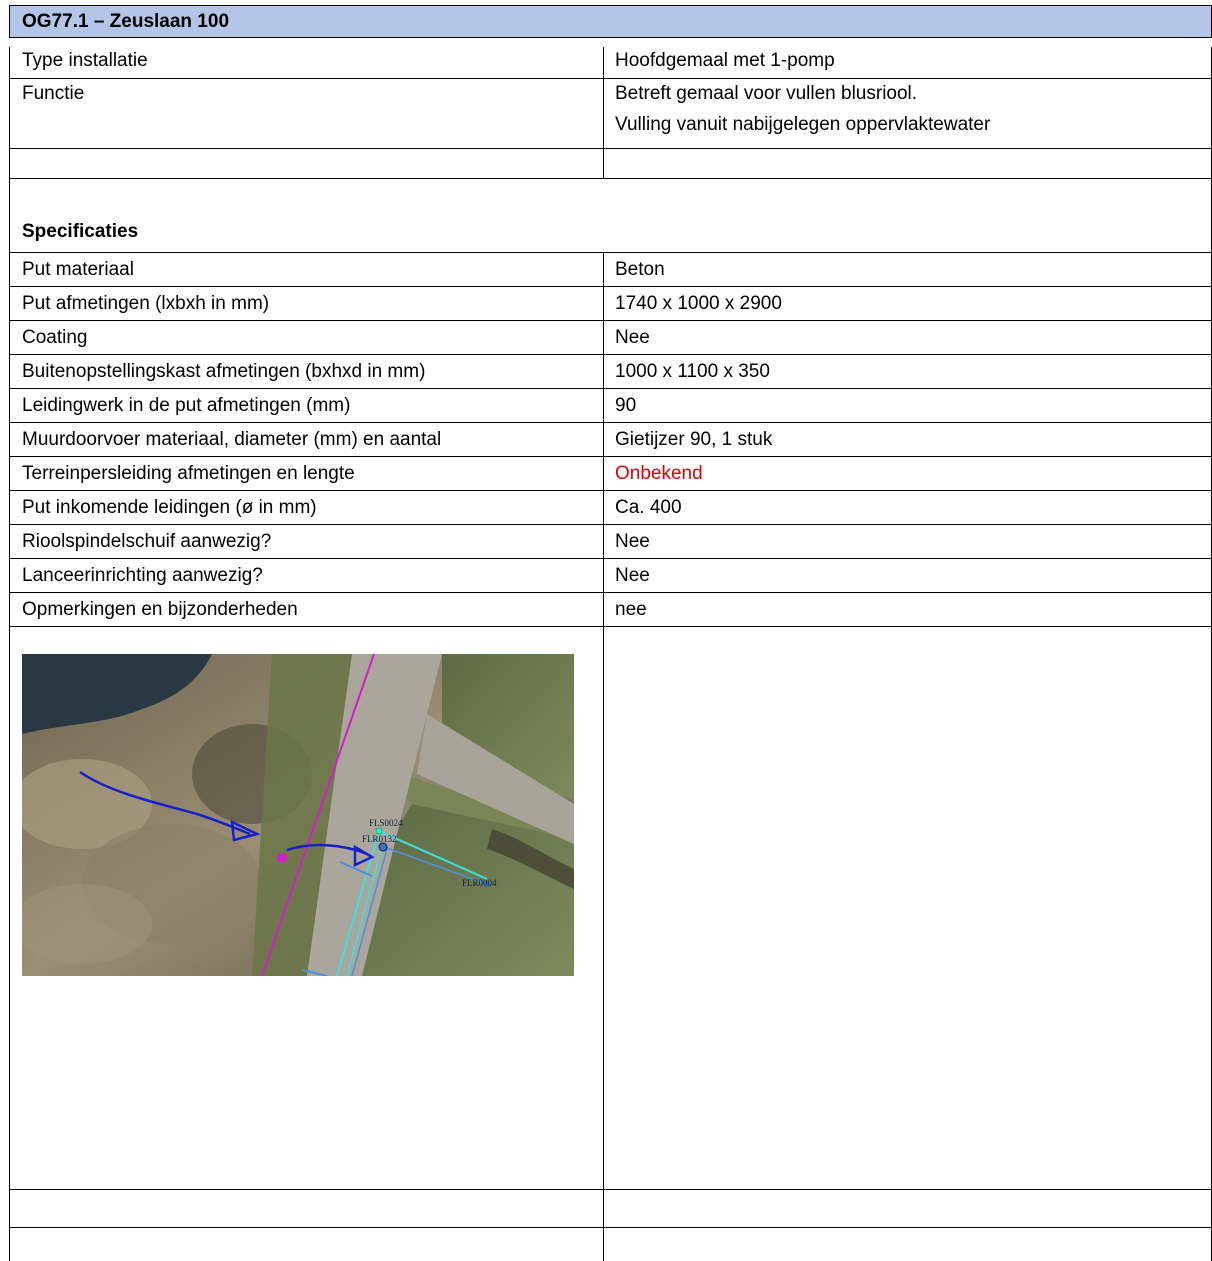 The width and height of the screenshot is (1212, 1261). I want to click on sheet-title: OG77.1 – Zeuslaan 100, so click(126, 21).